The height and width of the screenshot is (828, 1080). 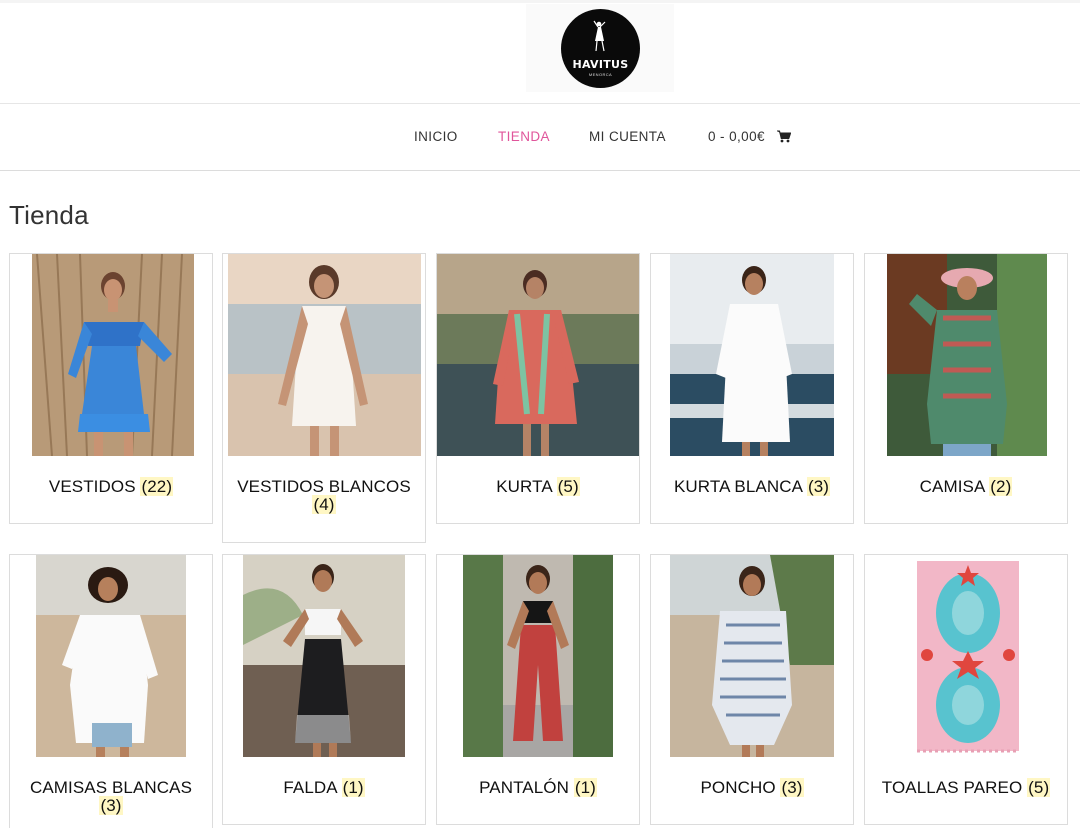 What do you see at coordinates (752, 787) in the screenshot?
I see `category-label: PONCHO (3)` at bounding box center [752, 787].